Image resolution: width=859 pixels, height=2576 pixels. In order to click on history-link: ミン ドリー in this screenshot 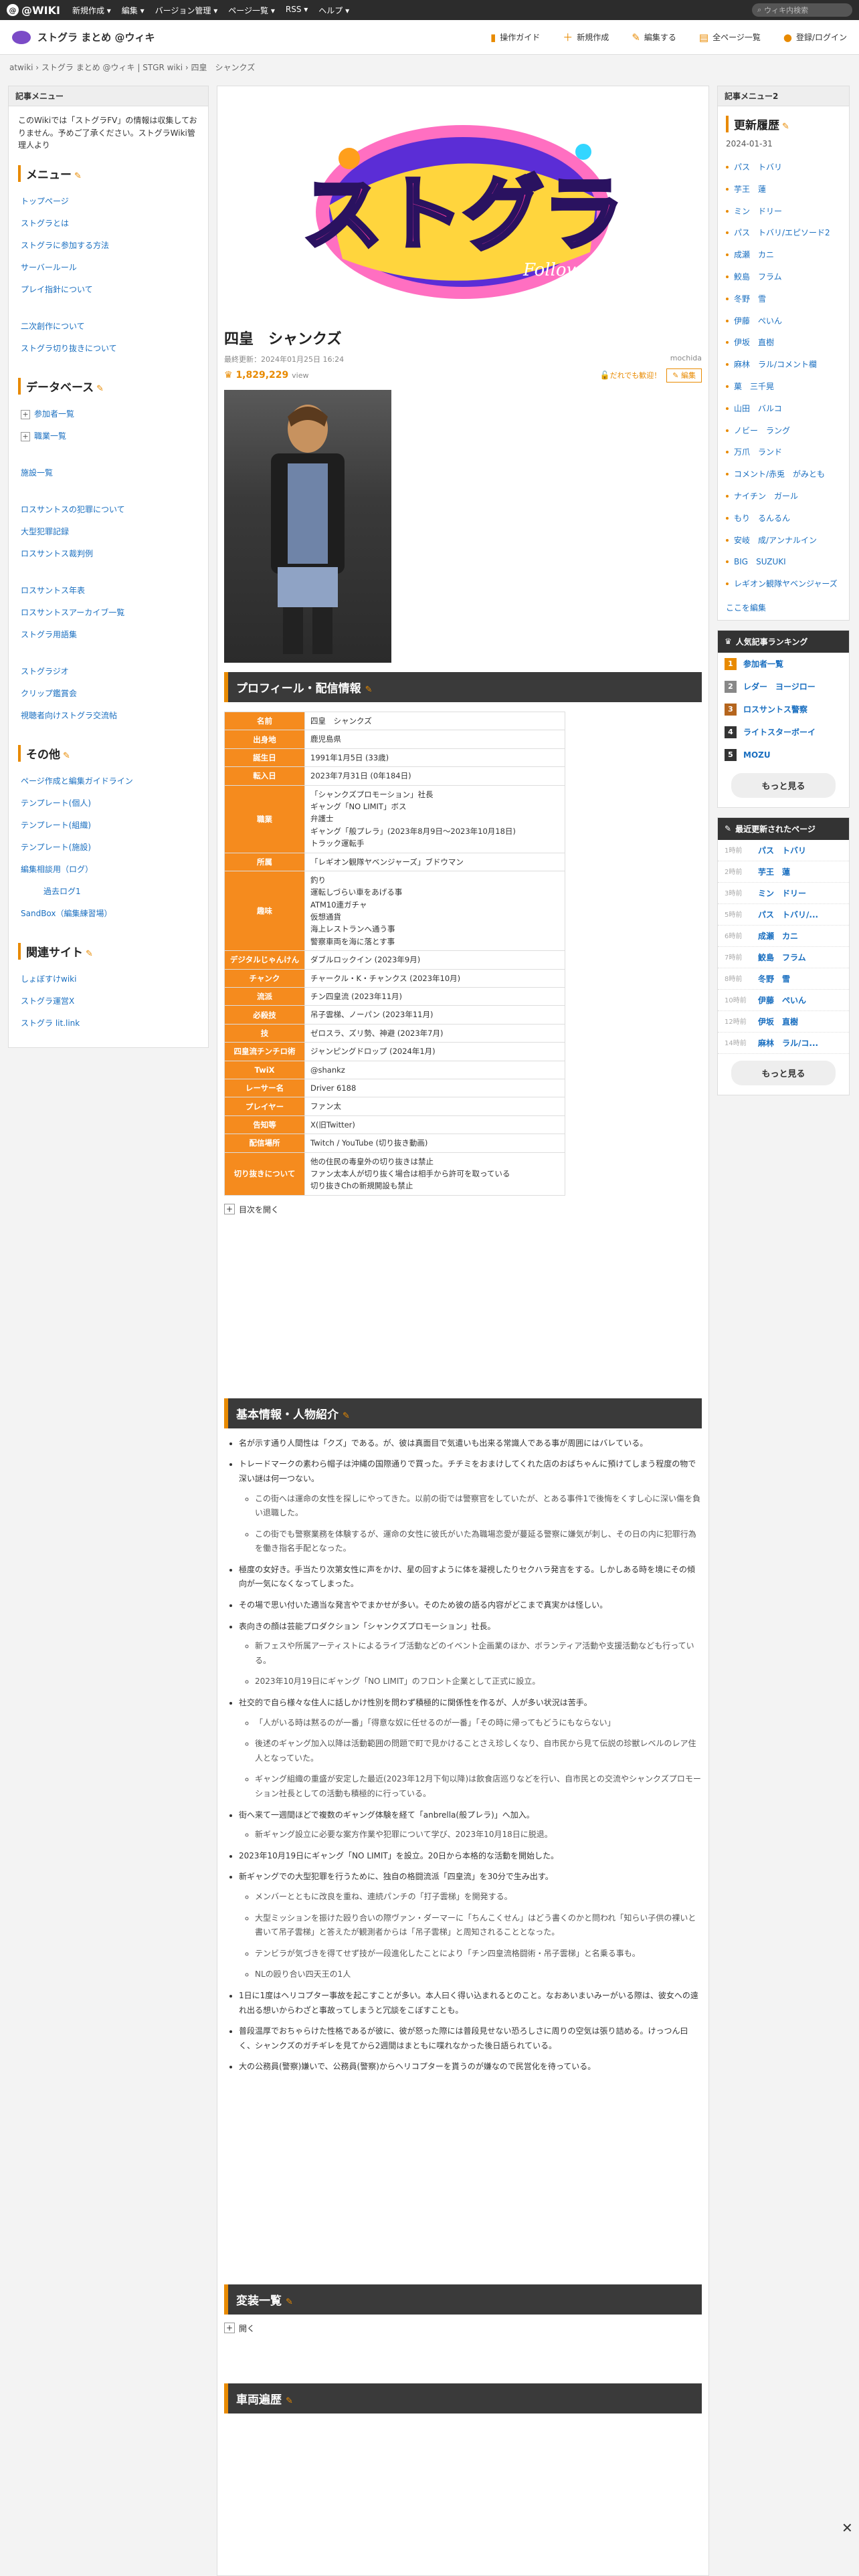, I will do `click(758, 211)`.